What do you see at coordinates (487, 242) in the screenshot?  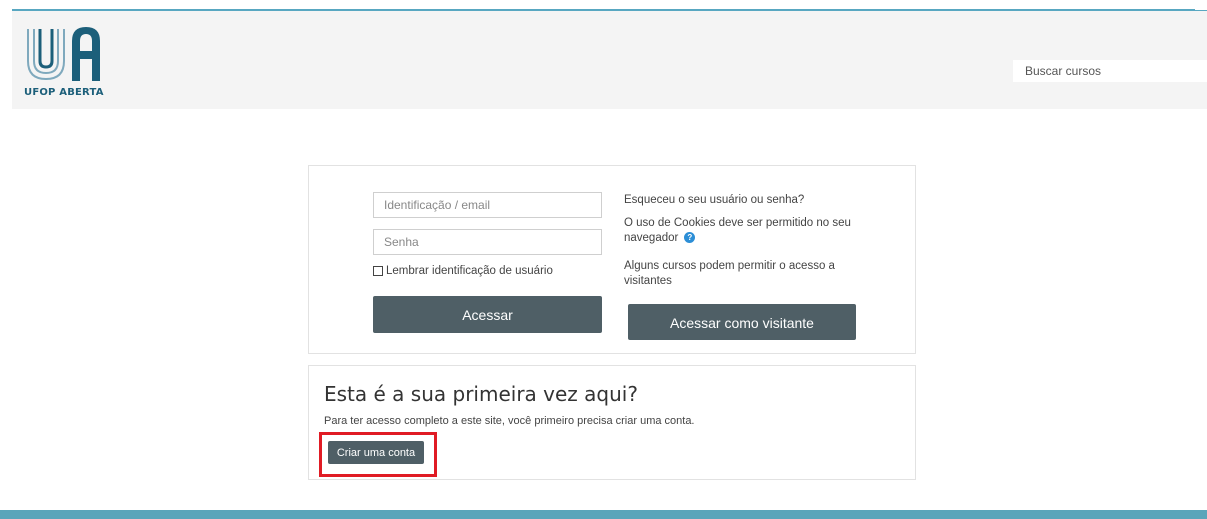 I see `password-input` at bounding box center [487, 242].